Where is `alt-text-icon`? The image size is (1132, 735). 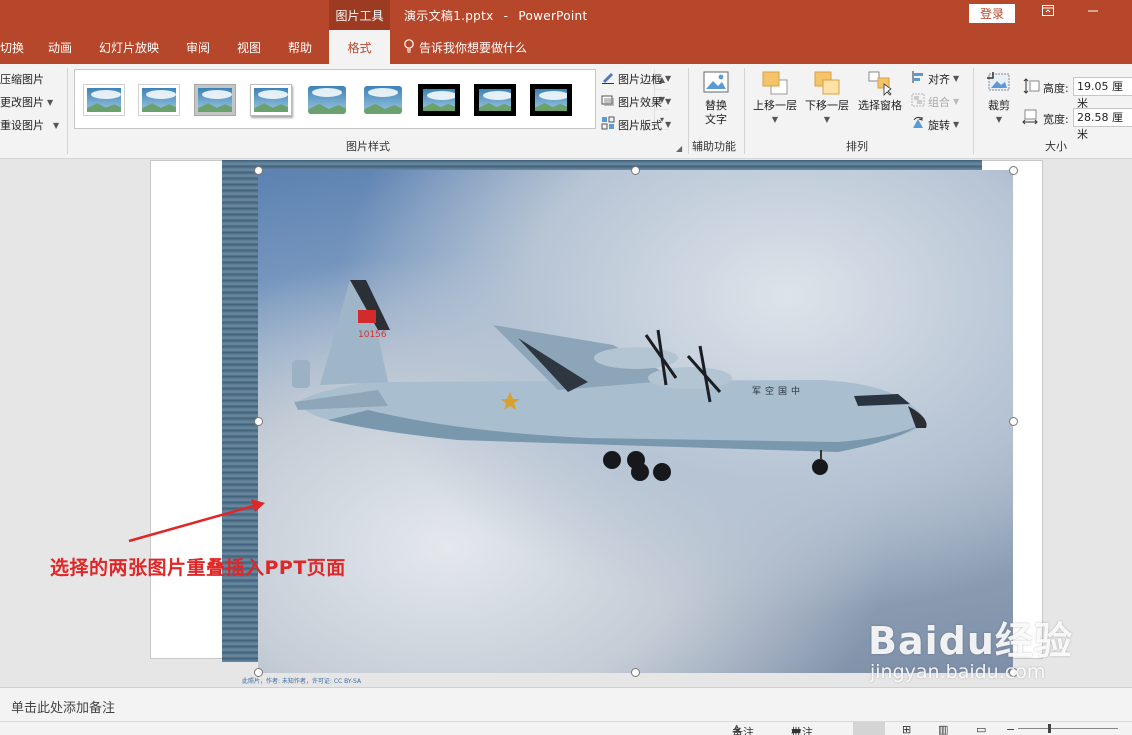
alt-text-icon is located at coordinates (716, 83).